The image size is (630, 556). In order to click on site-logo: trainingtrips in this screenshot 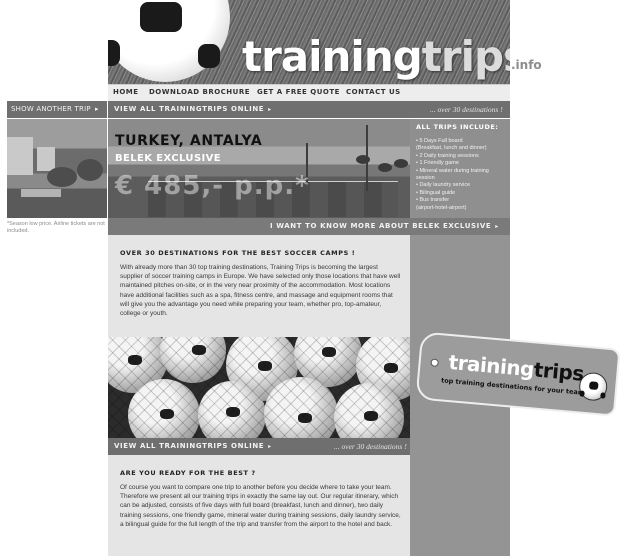, I will do `click(376, 56)`.